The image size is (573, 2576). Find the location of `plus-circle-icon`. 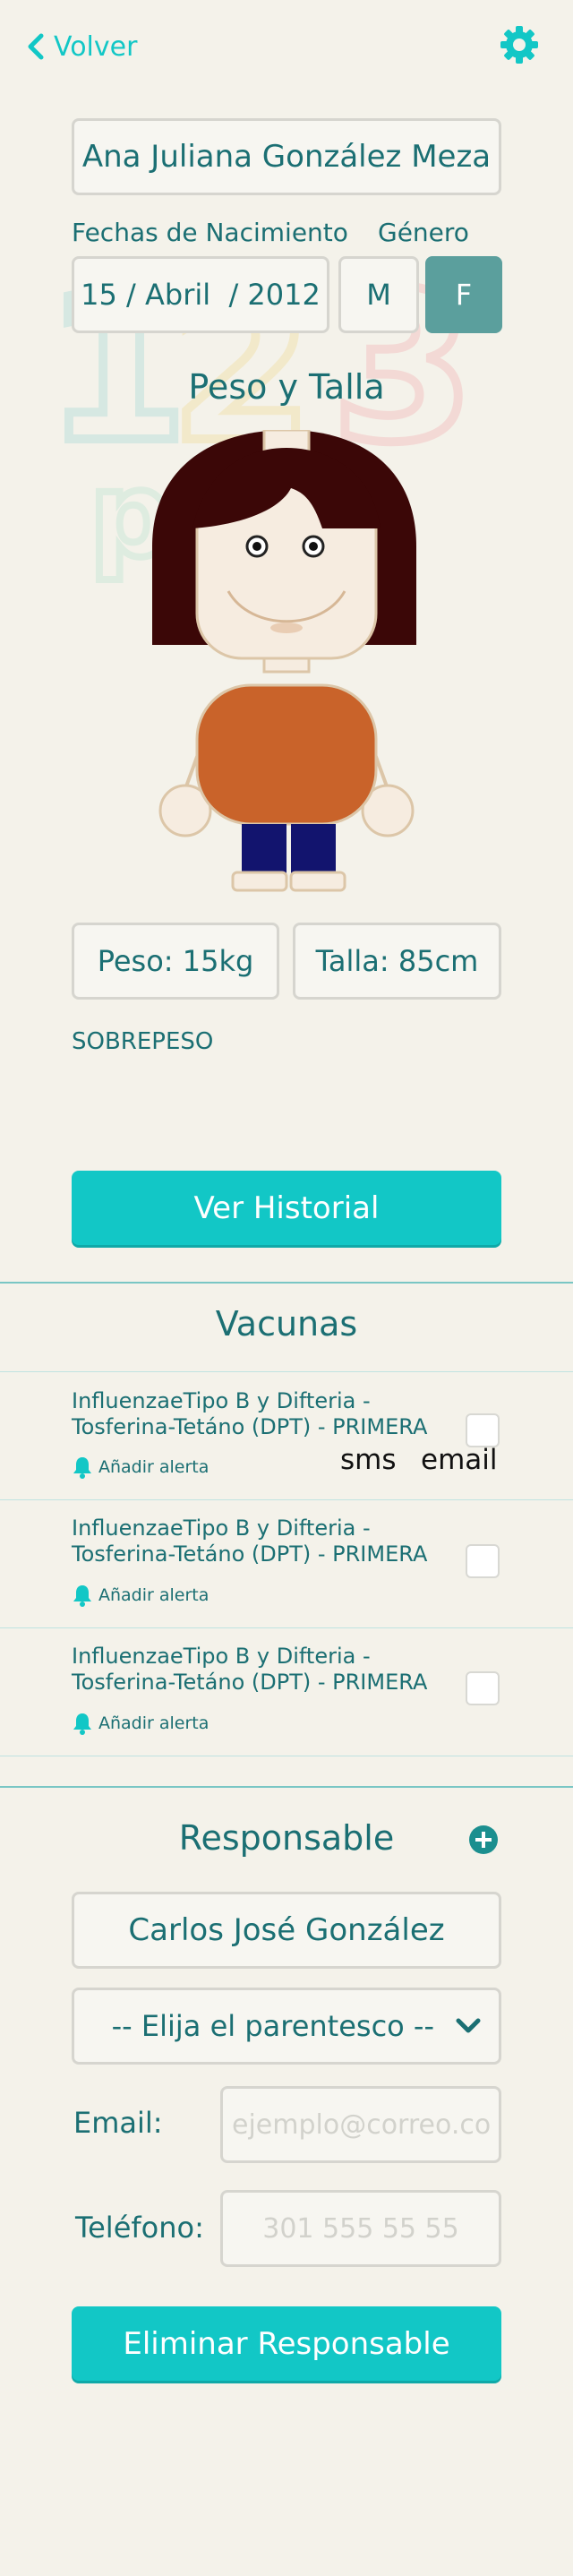

plus-circle-icon is located at coordinates (483, 1839).